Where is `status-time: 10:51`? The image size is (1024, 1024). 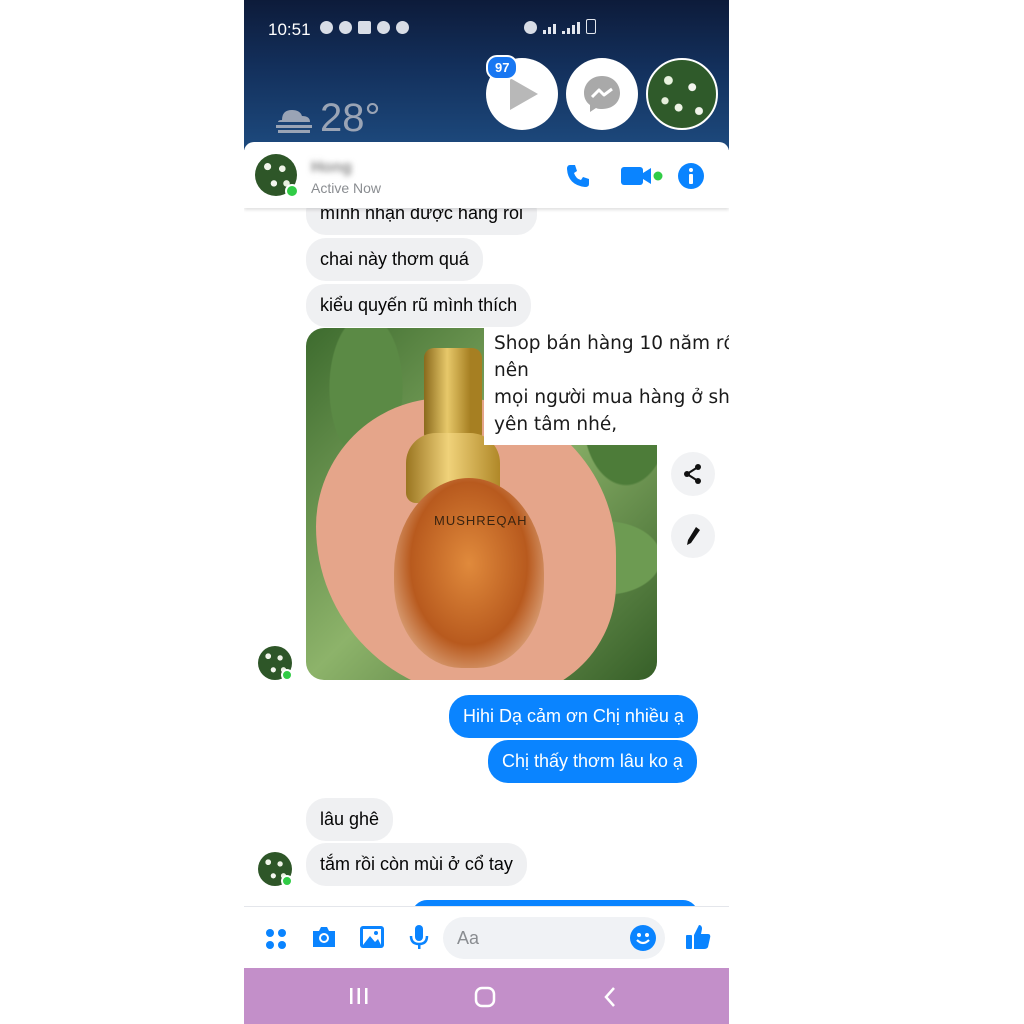
status-time: 10:51 is located at coordinates (289, 29).